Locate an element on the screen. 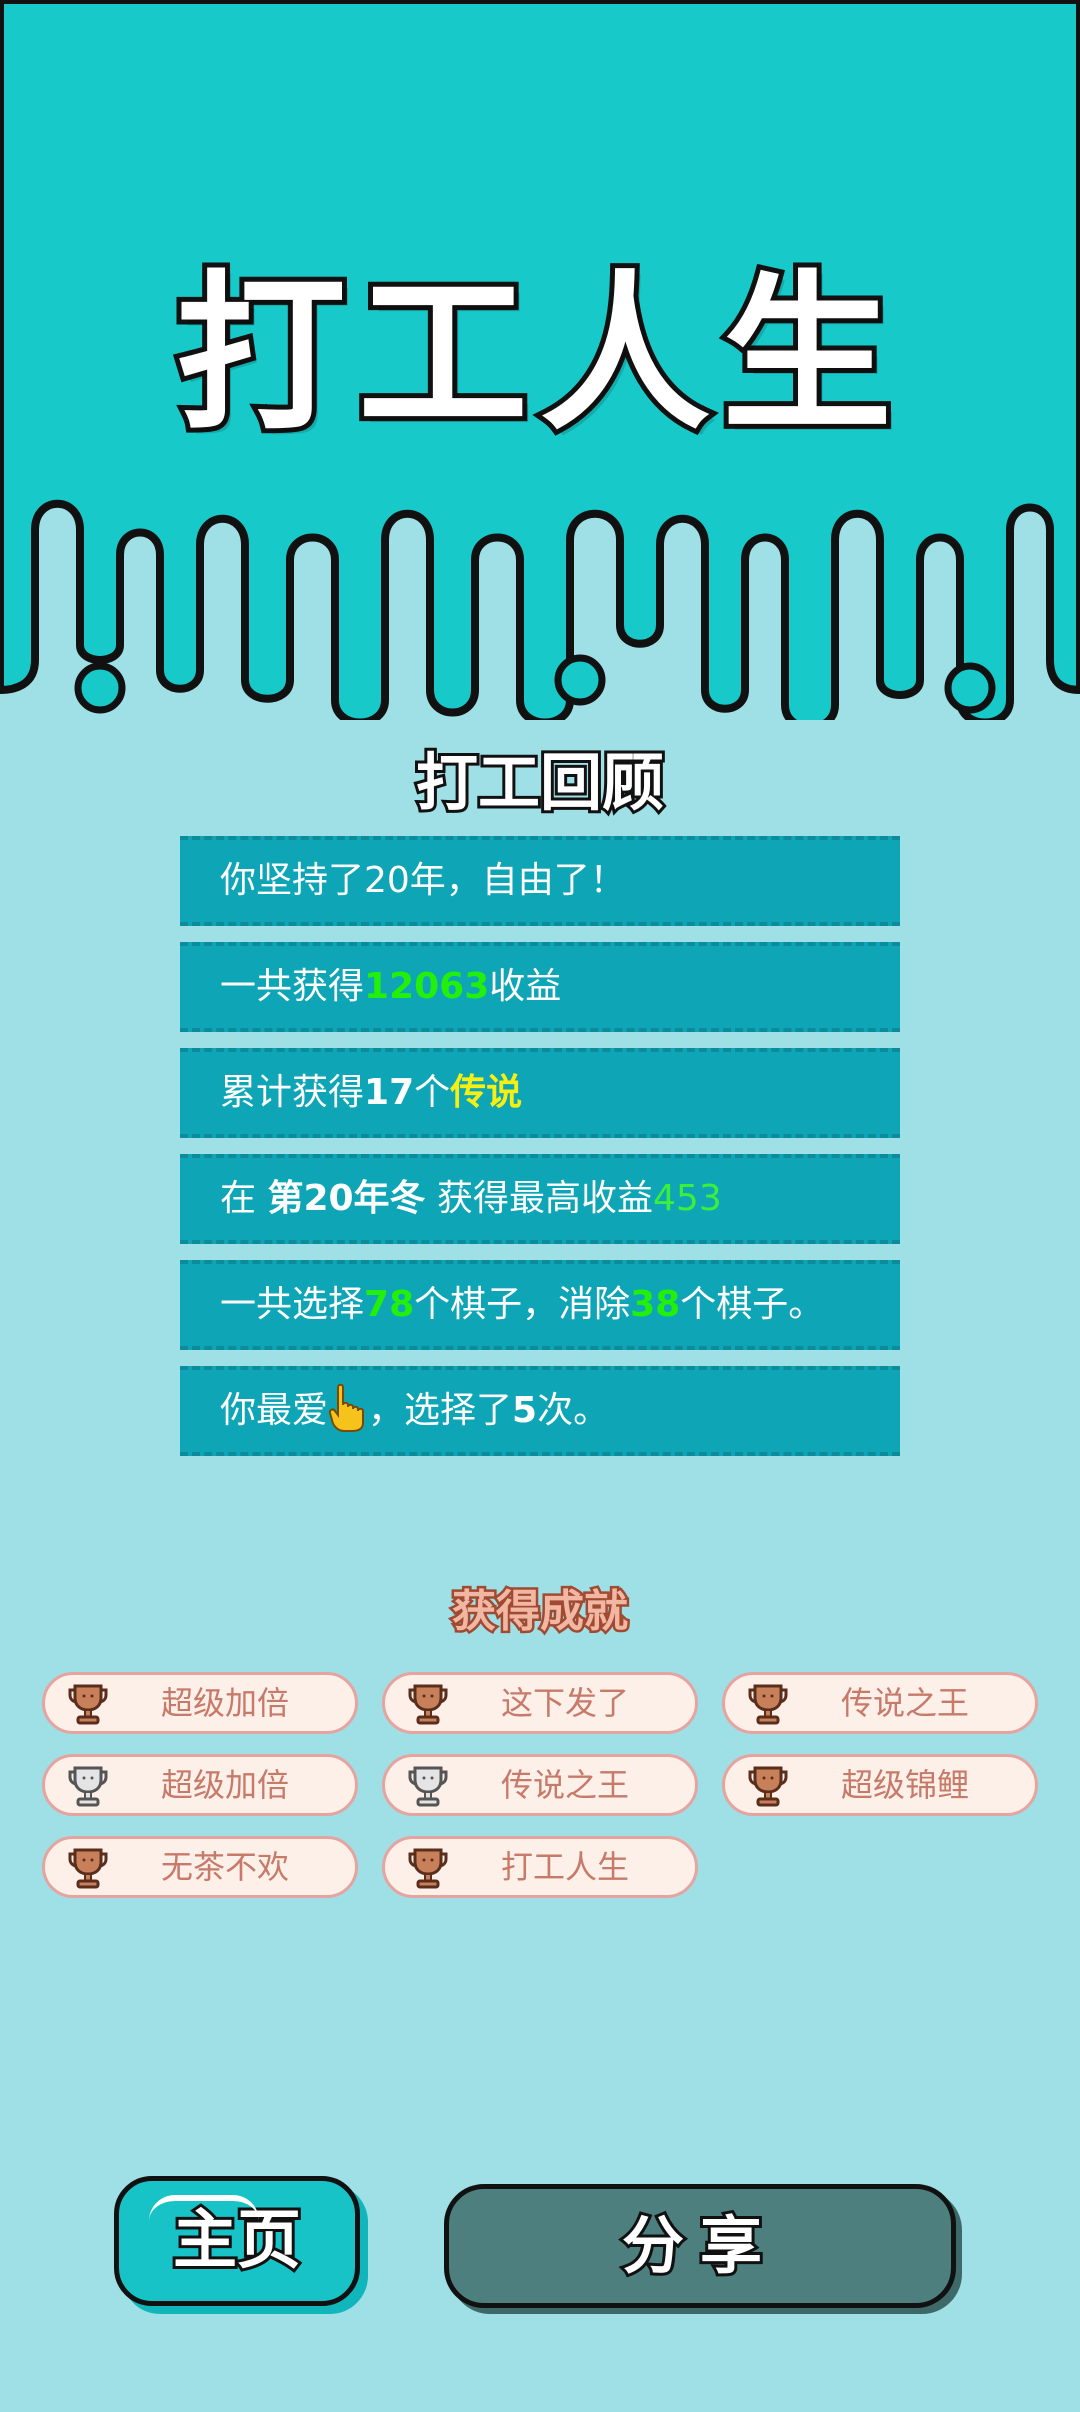  review-row-best: 在 第20年冬 获得最高收益453 is located at coordinates (540, 1199).